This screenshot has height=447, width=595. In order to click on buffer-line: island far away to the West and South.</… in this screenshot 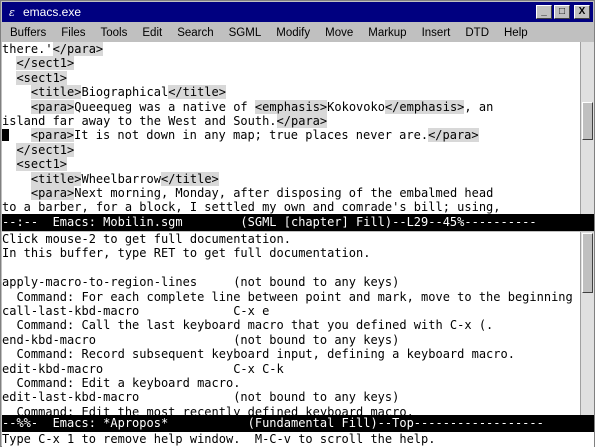, I will do `click(291, 120)`.